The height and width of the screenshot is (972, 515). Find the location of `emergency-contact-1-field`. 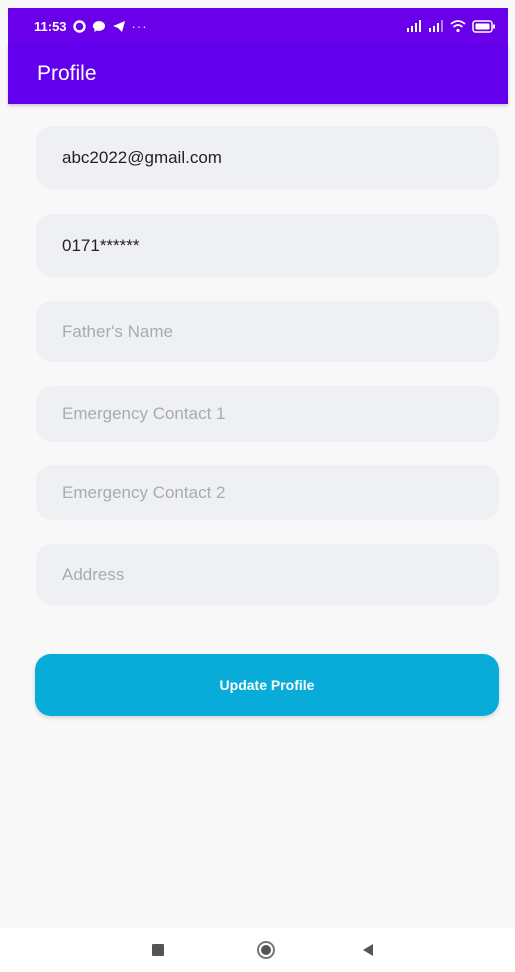

emergency-contact-1-field is located at coordinates (267, 414).